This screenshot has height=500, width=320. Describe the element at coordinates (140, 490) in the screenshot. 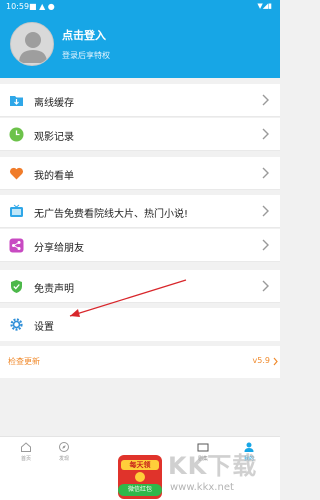

I see `promo-wechat-button: 微信红包` at that location.